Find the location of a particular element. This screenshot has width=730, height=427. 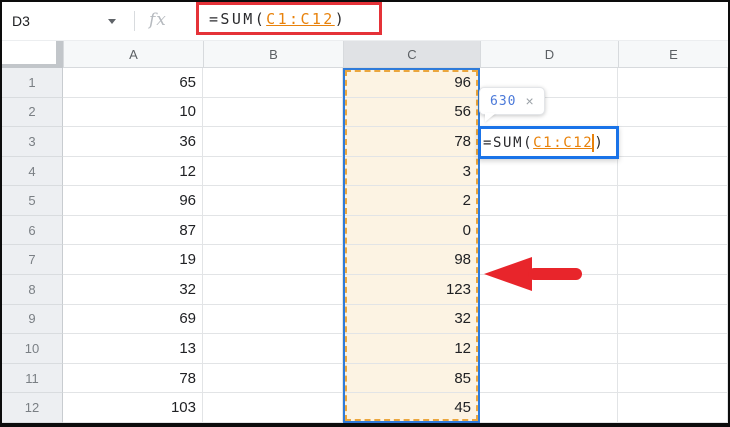

row-header-1: 1 is located at coordinates (32, 83).